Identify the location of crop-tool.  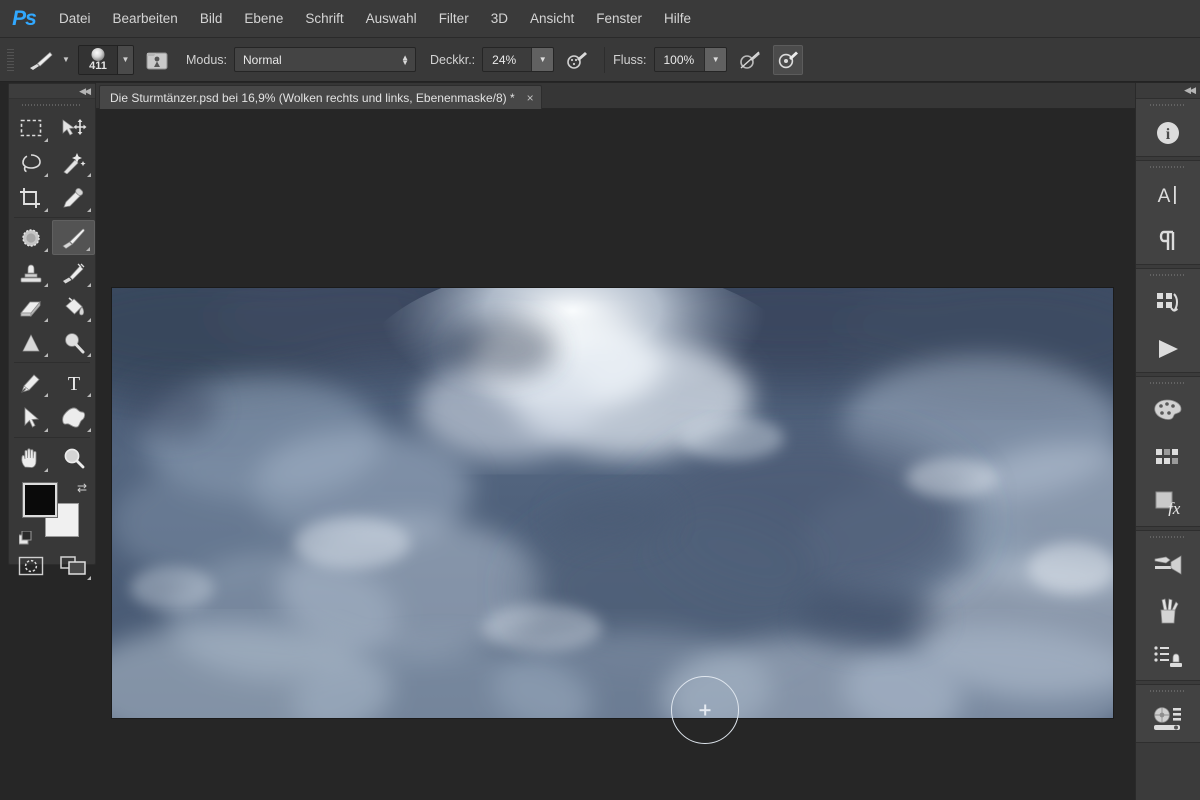
(30, 197).